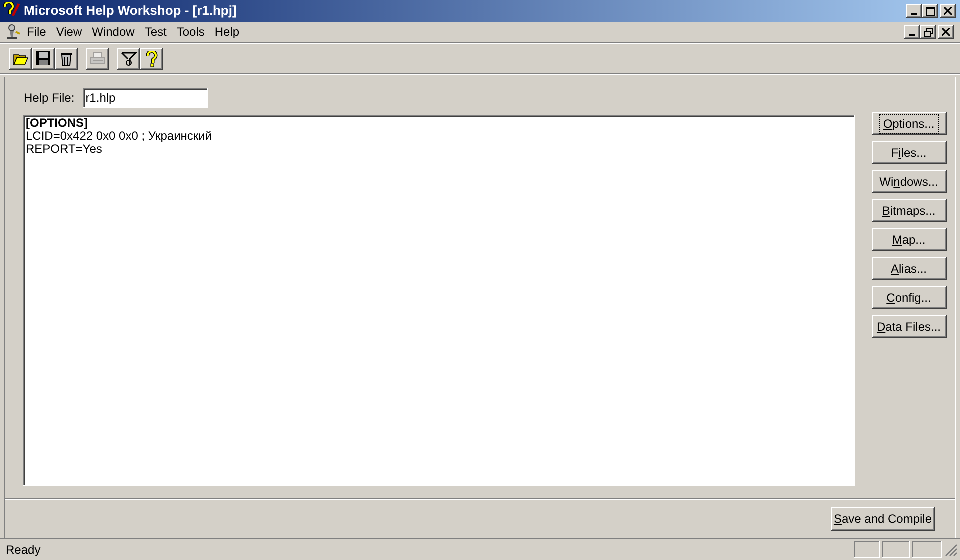  Describe the element at coordinates (49, 98) in the screenshot. I see `help-file-label: Help File:` at that location.